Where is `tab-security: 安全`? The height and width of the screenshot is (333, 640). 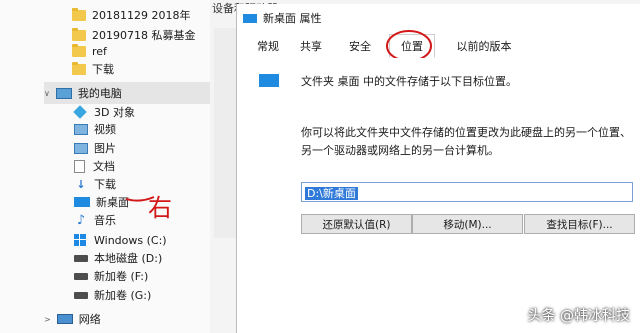
tab-security: 安全 is located at coordinates (360, 46).